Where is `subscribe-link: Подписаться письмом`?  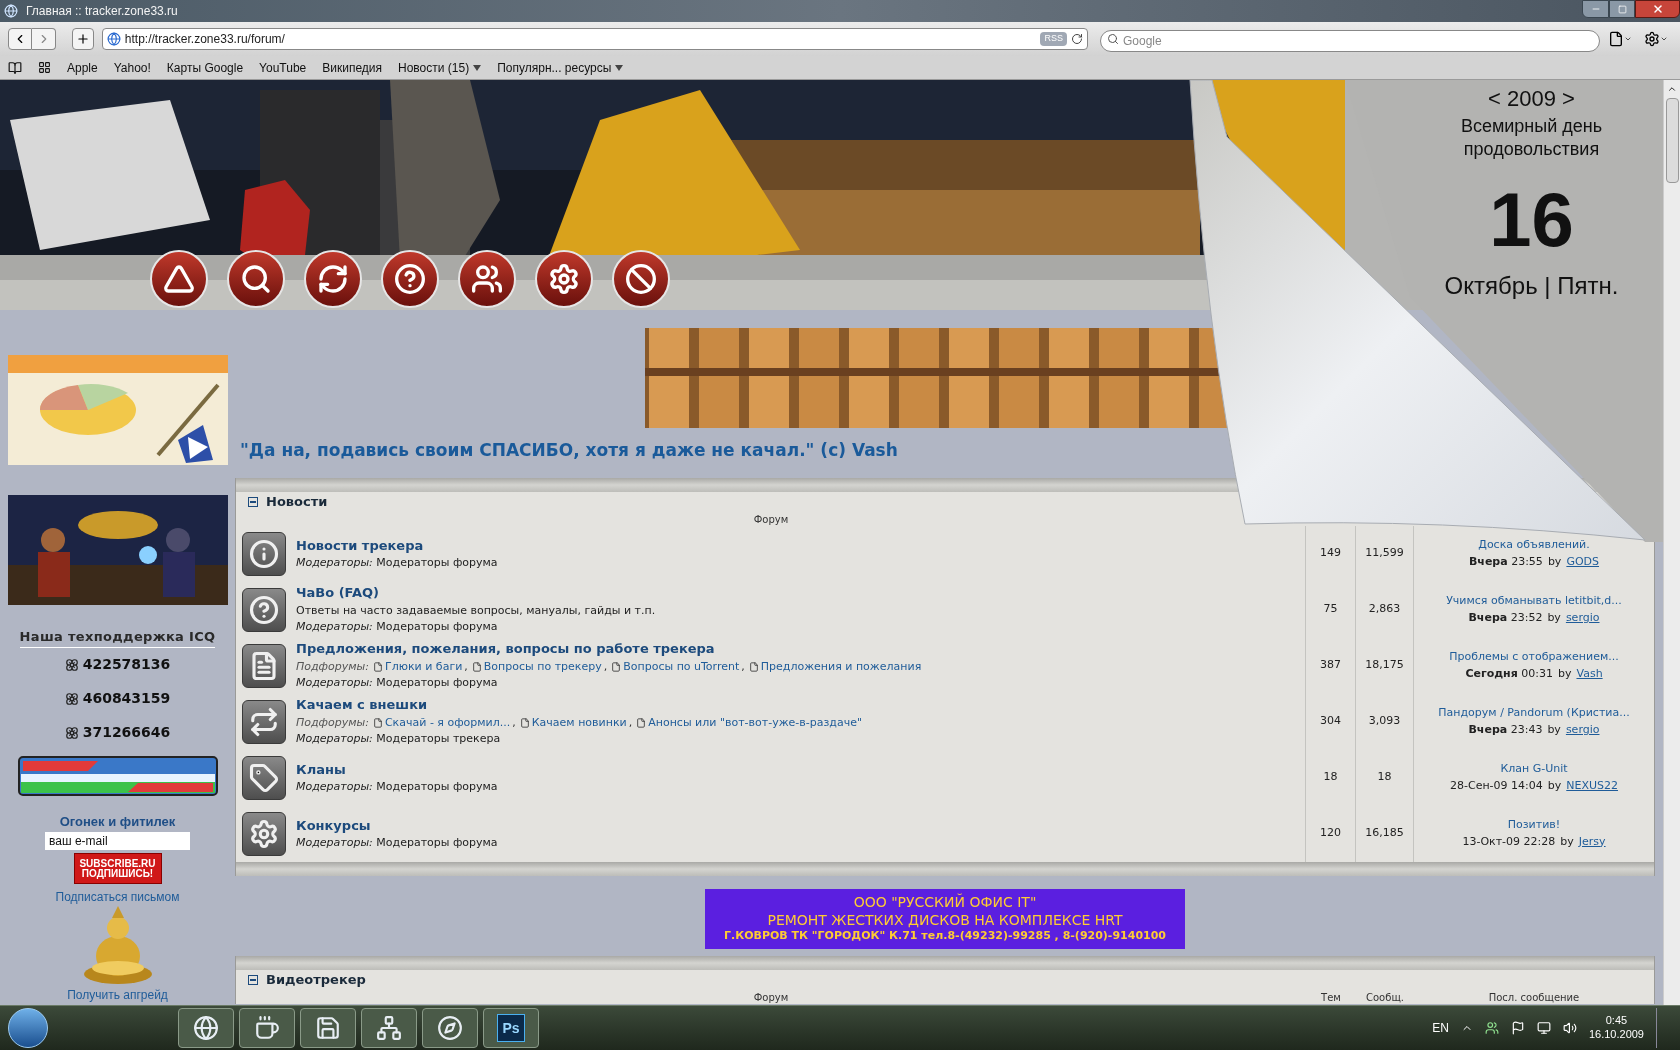 subscribe-link: Подписаться письмом is located at coordinates (117, 897).